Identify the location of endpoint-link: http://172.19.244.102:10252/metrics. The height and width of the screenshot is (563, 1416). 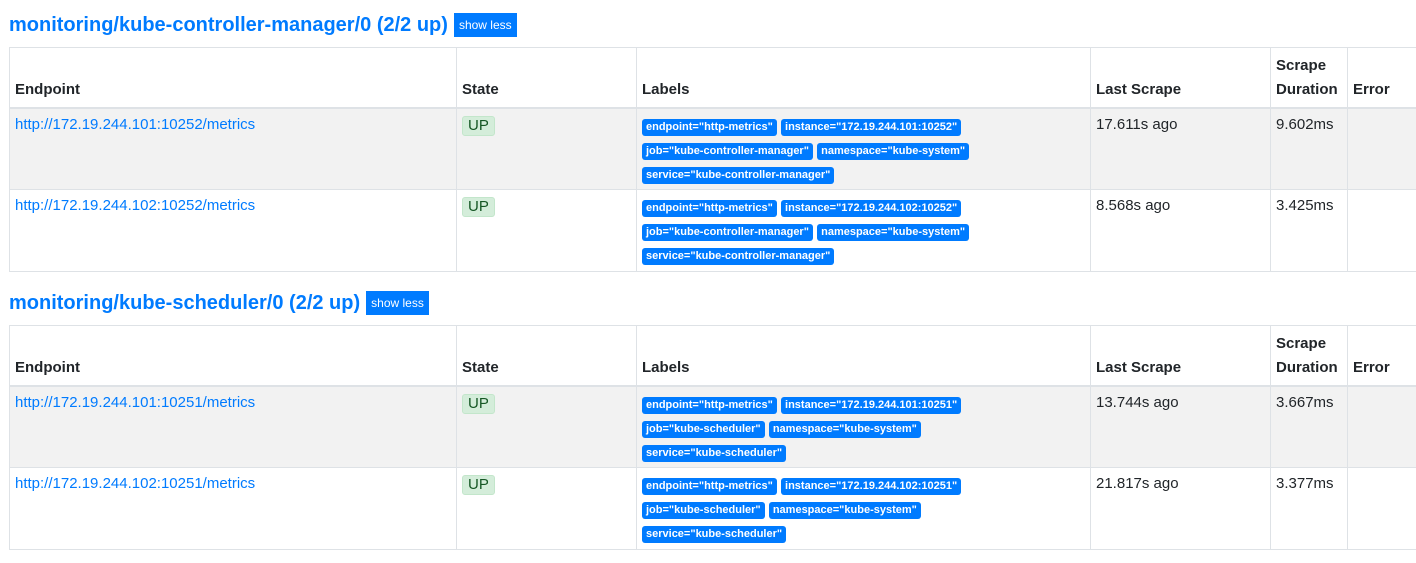
(135, 205).